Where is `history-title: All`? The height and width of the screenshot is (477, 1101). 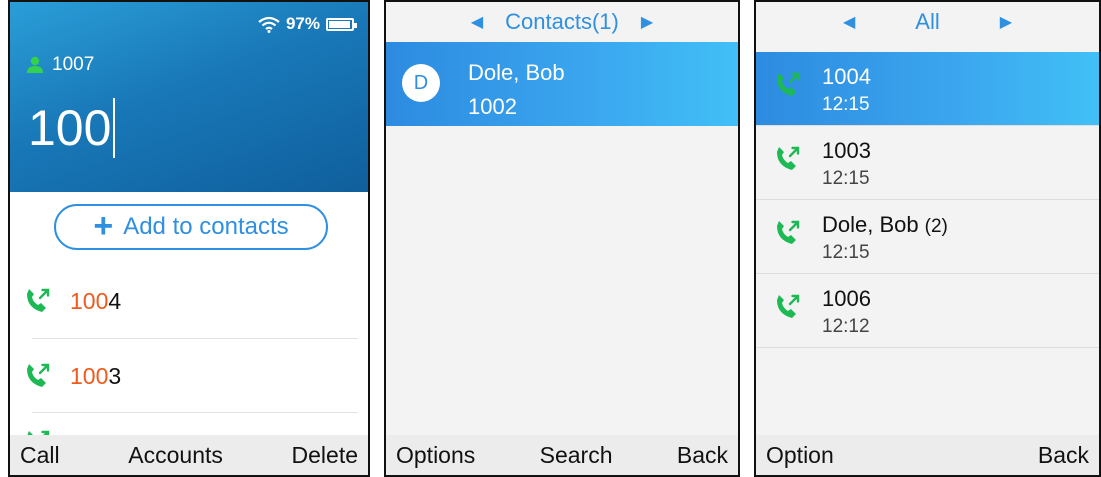 history-title: All is located at coordinates (927, 21).